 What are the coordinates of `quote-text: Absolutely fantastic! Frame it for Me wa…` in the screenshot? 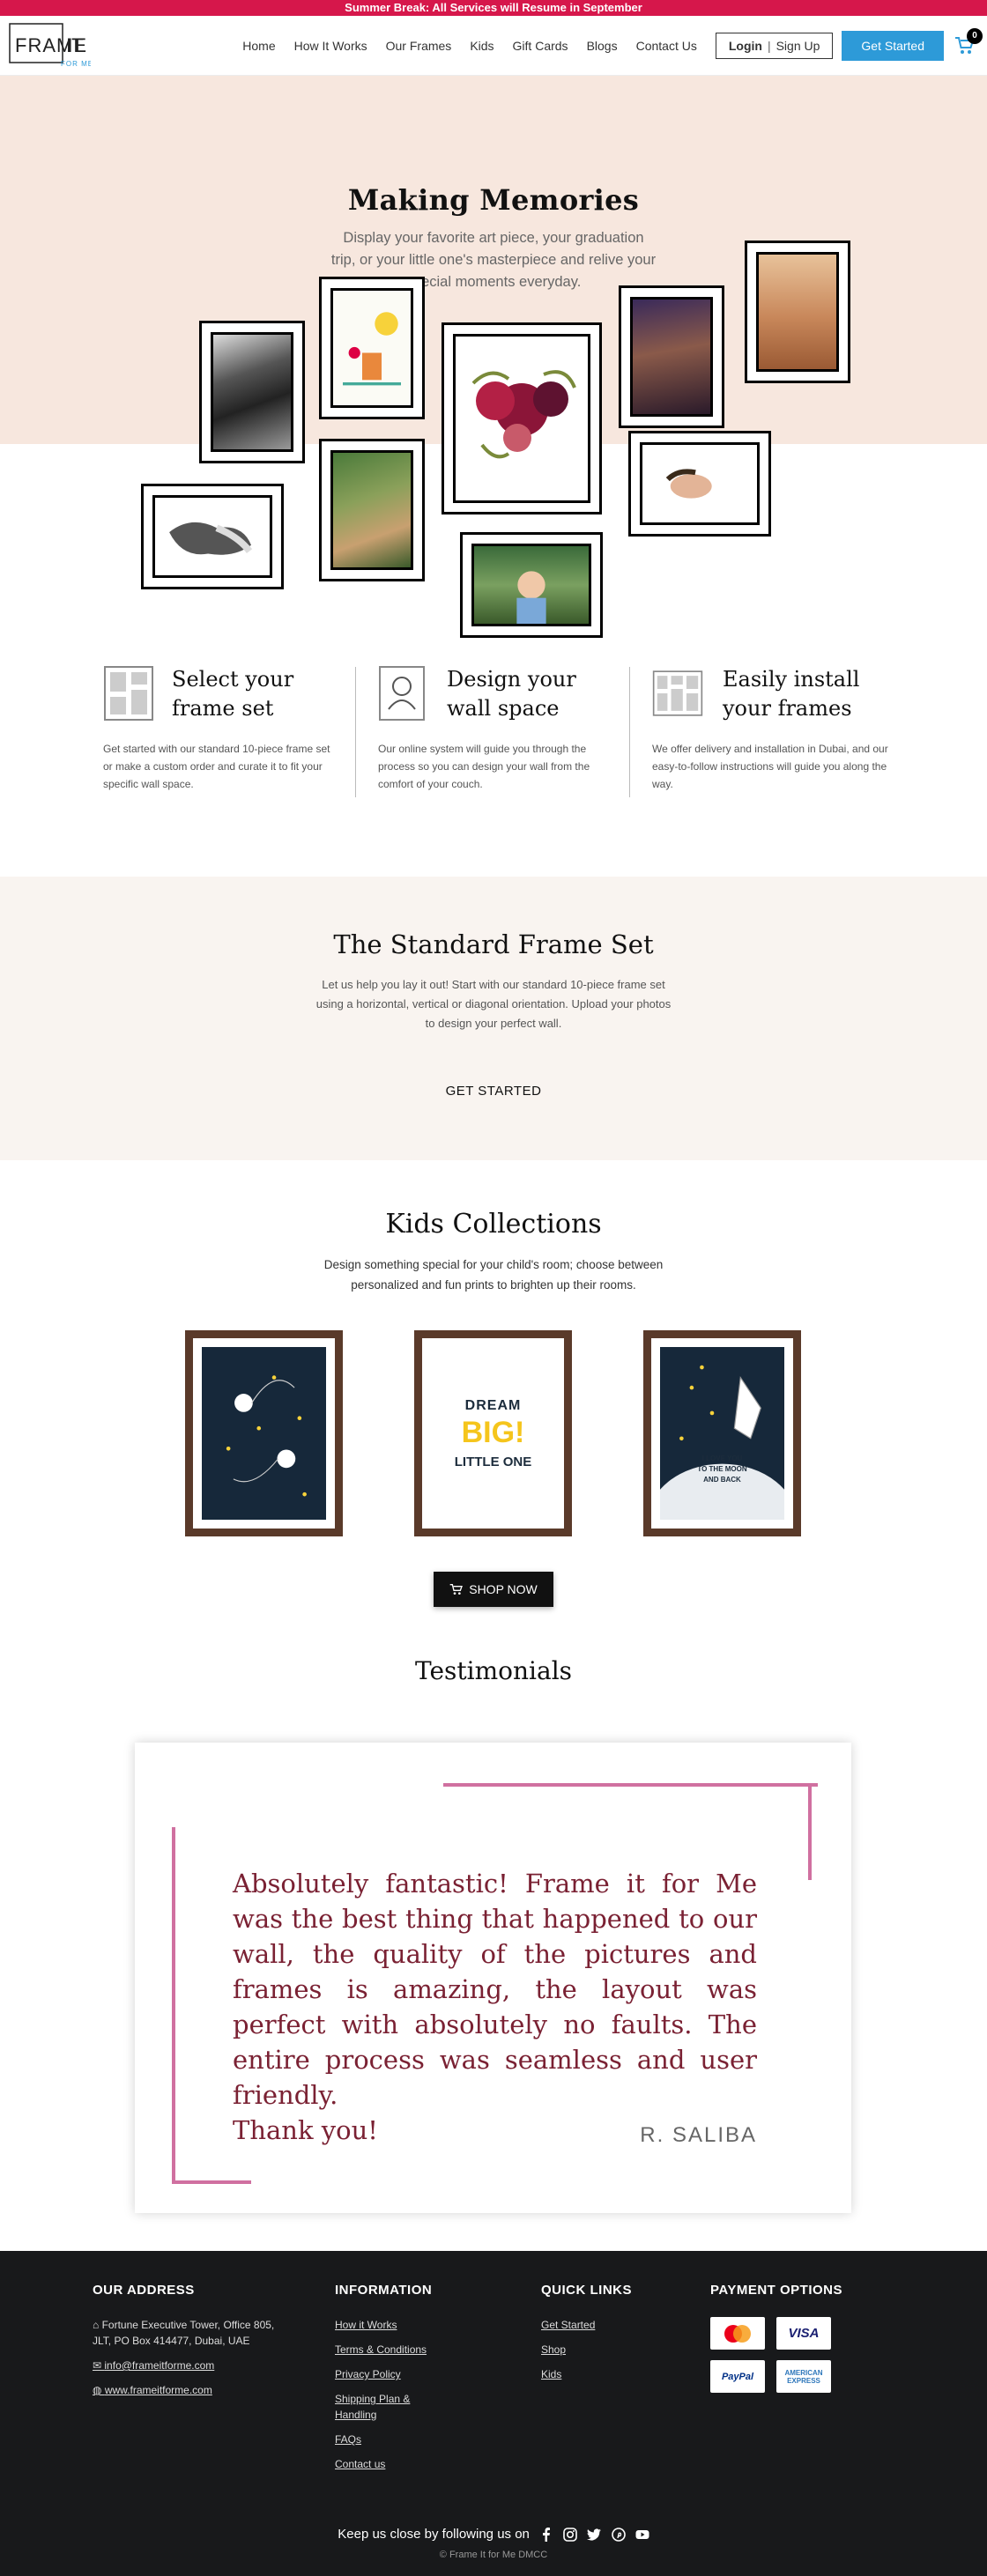 It's located at (495, 1990).